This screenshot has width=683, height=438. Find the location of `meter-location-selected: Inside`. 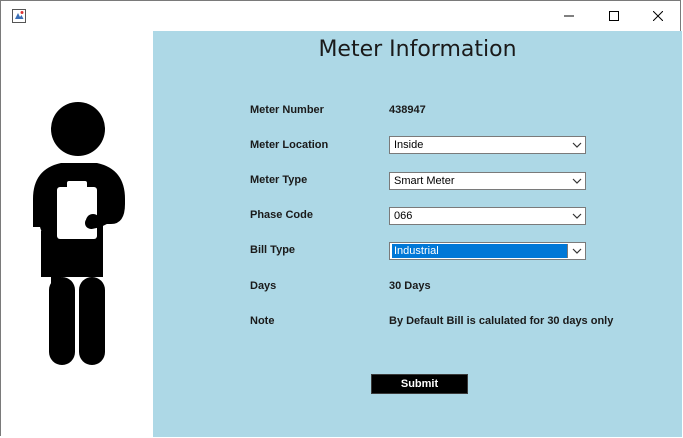

meter-location-selected: Inside is located at coordinates (409, 145).